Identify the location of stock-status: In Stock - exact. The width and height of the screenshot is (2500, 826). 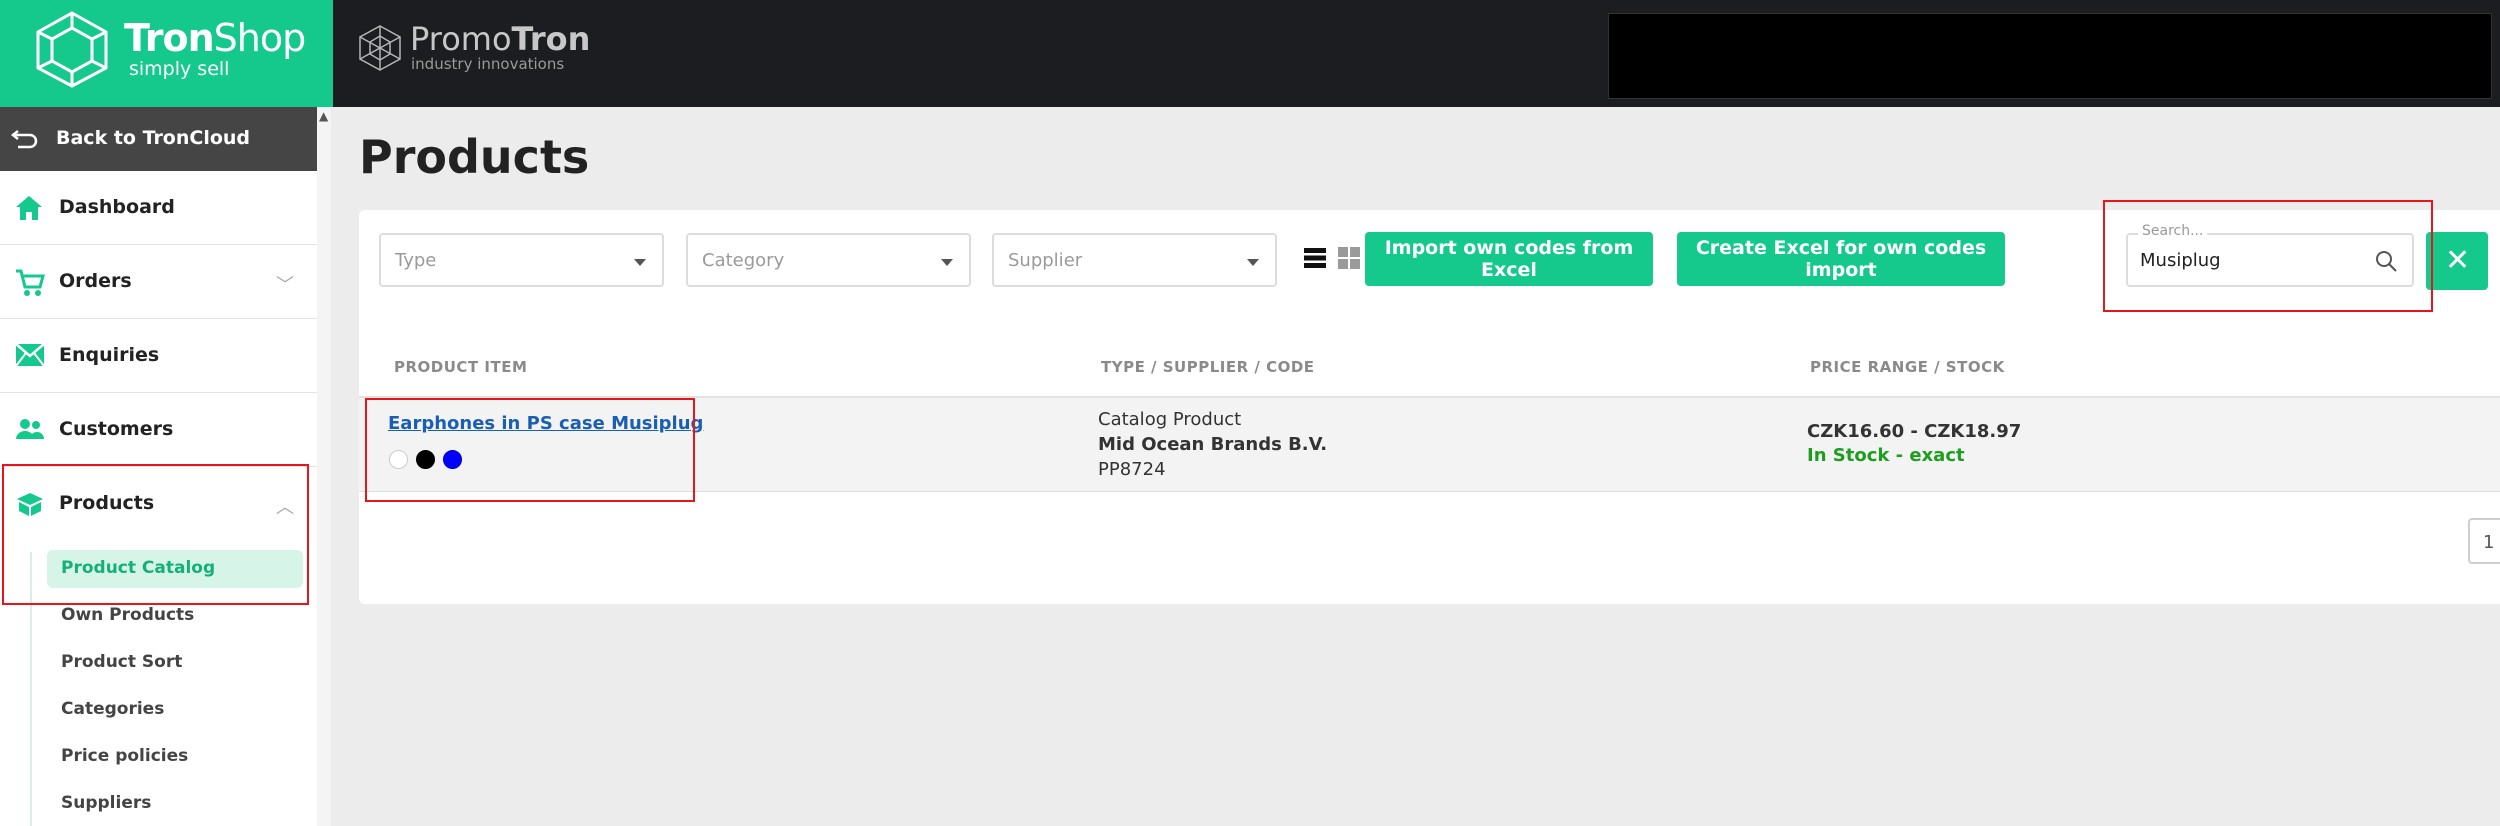
(1886, 455).